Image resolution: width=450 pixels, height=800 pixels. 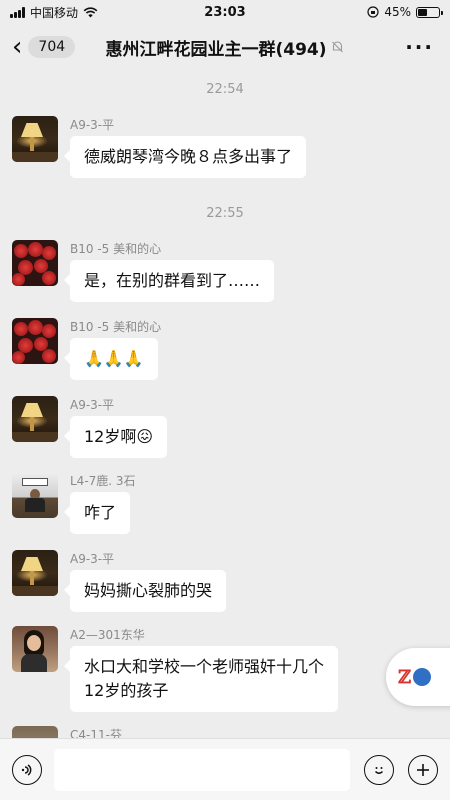 What do you see at coordinates (27, 769) in the screenshot?
I see `voice-icon` at bounding box center [27, 769].